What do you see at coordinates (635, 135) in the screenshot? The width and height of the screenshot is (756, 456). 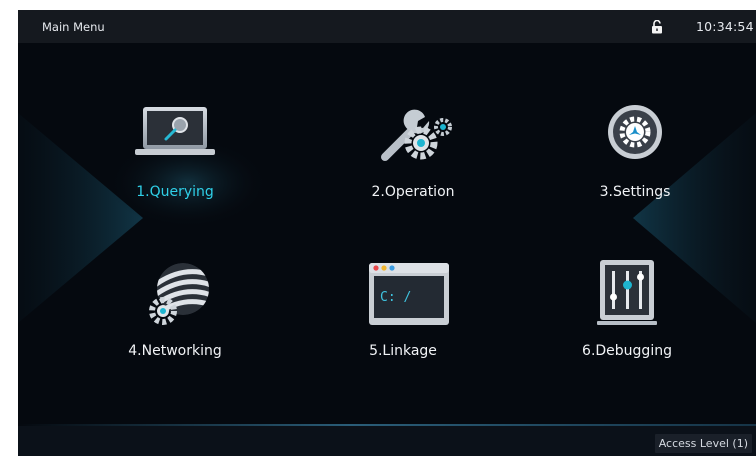 I see `settings-gear-icon` at bounding box center [635, 135].